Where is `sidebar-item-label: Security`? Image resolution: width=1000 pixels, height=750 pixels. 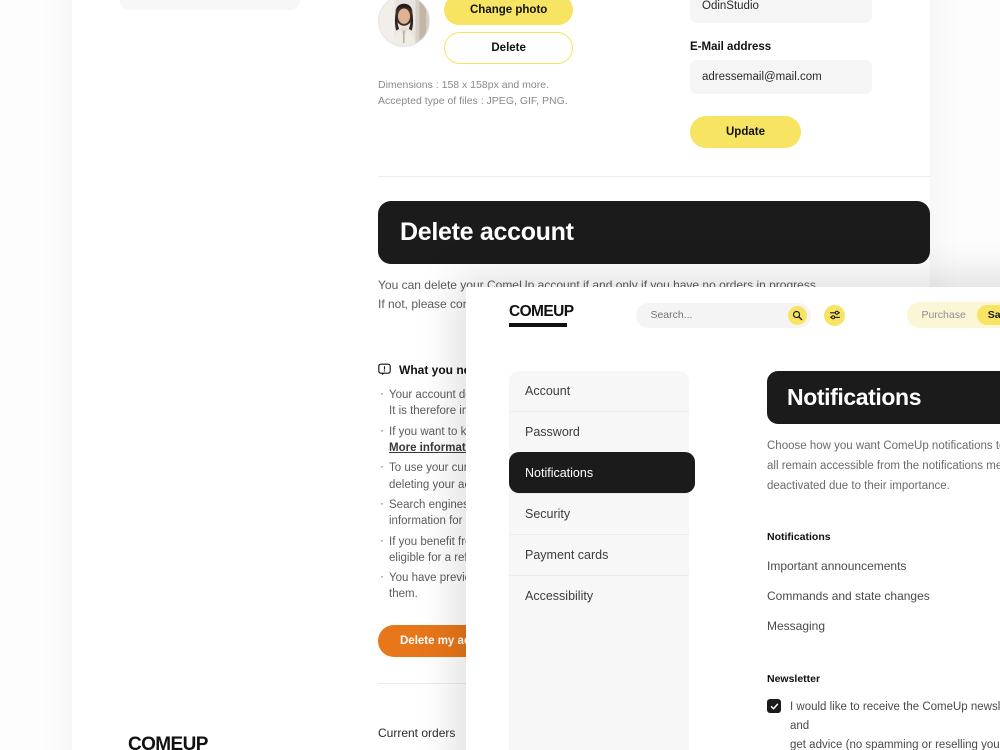 sidebar-item-label: Security is located at coordinates (548, 514).